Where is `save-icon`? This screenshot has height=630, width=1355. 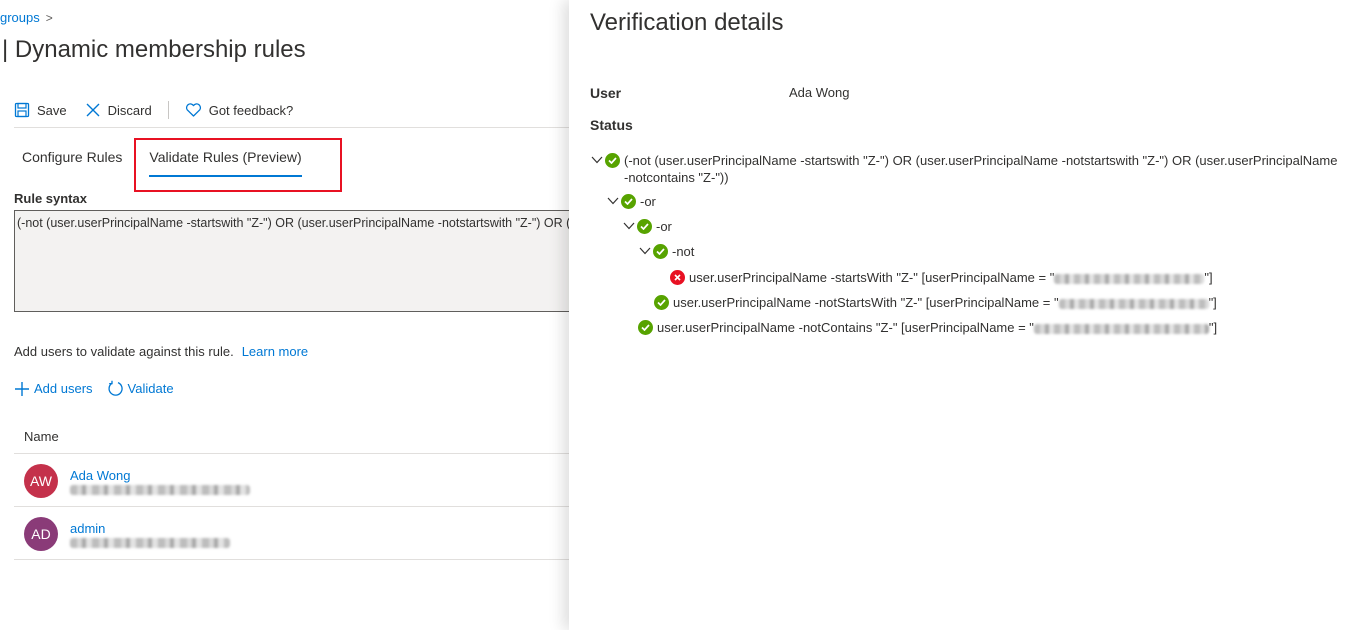 save-icon is located at coordinates (22, 110).